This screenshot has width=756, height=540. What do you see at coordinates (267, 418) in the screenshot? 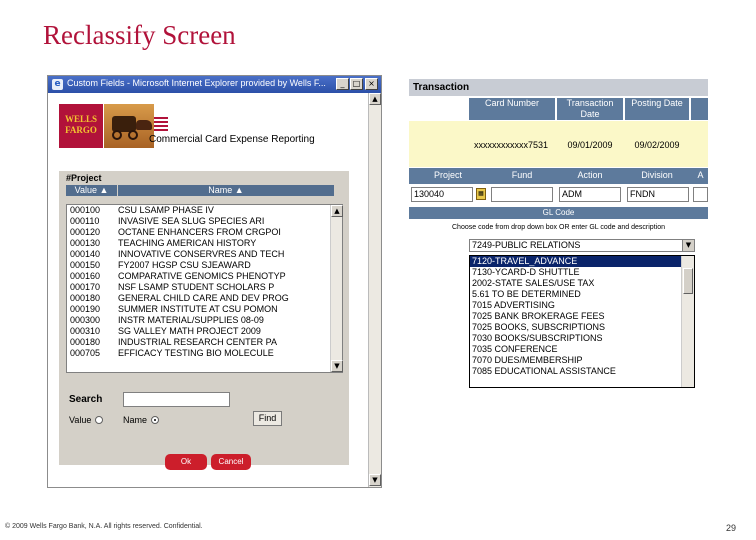
I see `find-button: Find` at bounding box center [267, 418].